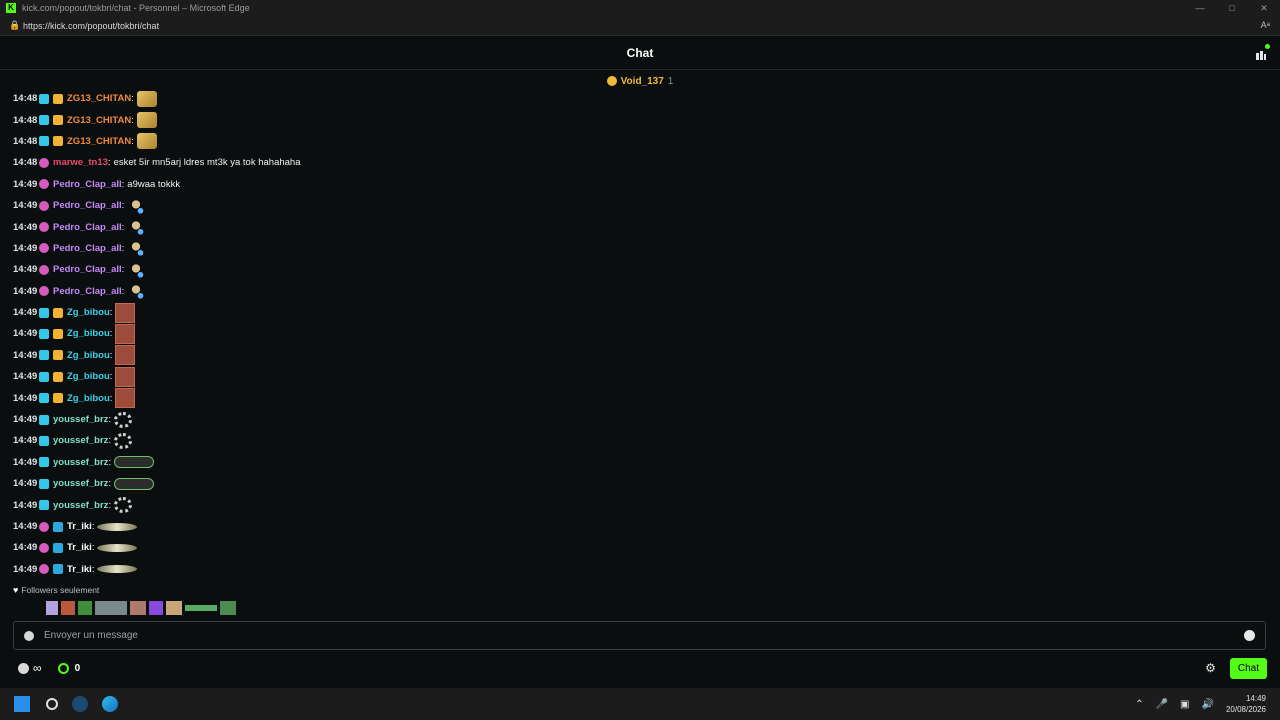 Image resolution: width=1280 pixels, height=720 pixels. I want to click on read-aloud-icon: Aᵃ, so click(1265, 25).